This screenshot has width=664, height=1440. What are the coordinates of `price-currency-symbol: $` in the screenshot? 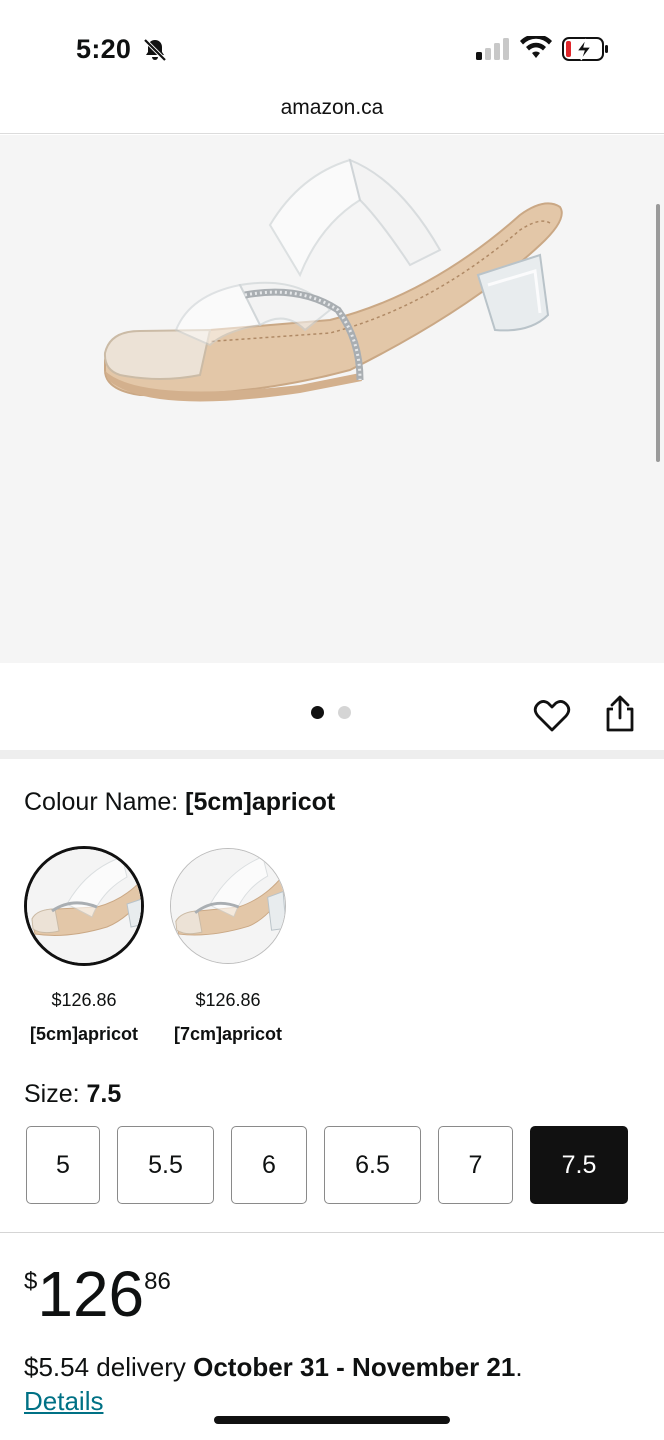 It's located at (31, 1281).